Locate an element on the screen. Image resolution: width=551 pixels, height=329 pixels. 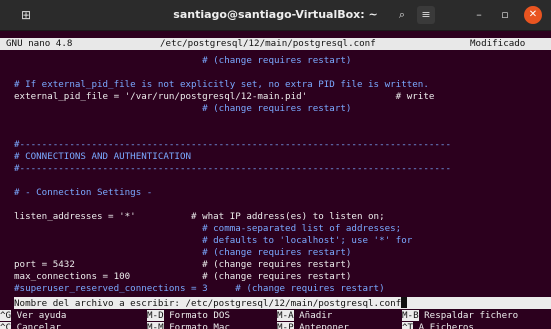
shortcut-key: ^T is located at coordinates (408, 325).